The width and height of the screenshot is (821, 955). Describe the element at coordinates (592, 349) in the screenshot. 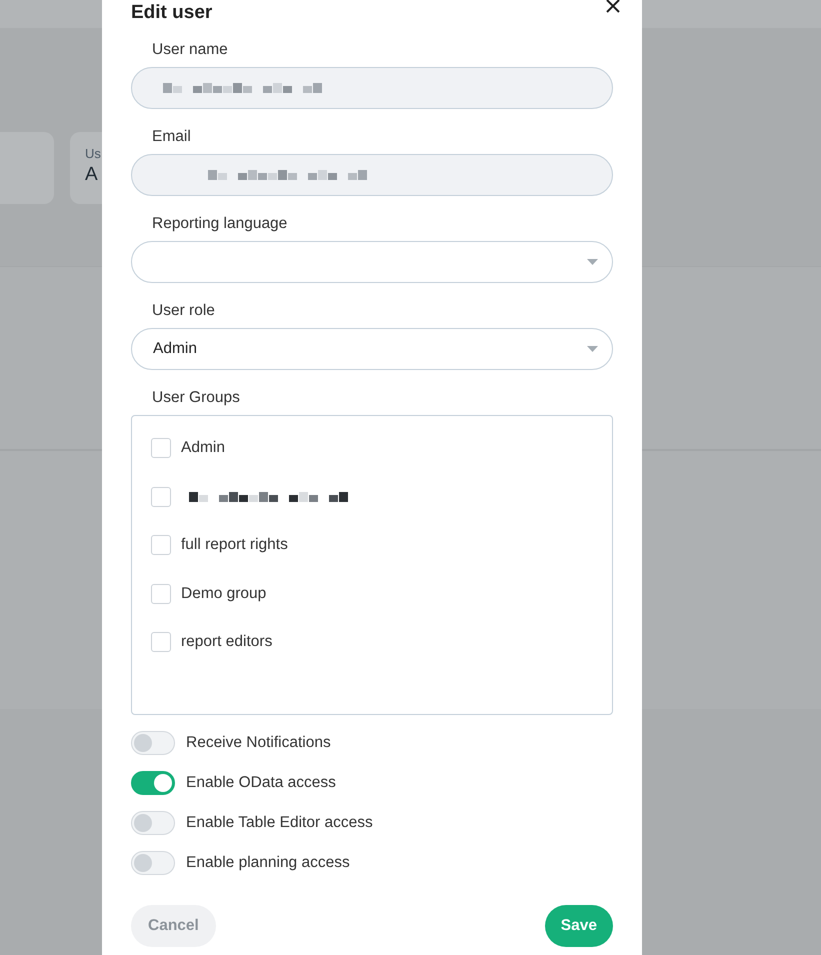

I see `caret-icon` at that location.